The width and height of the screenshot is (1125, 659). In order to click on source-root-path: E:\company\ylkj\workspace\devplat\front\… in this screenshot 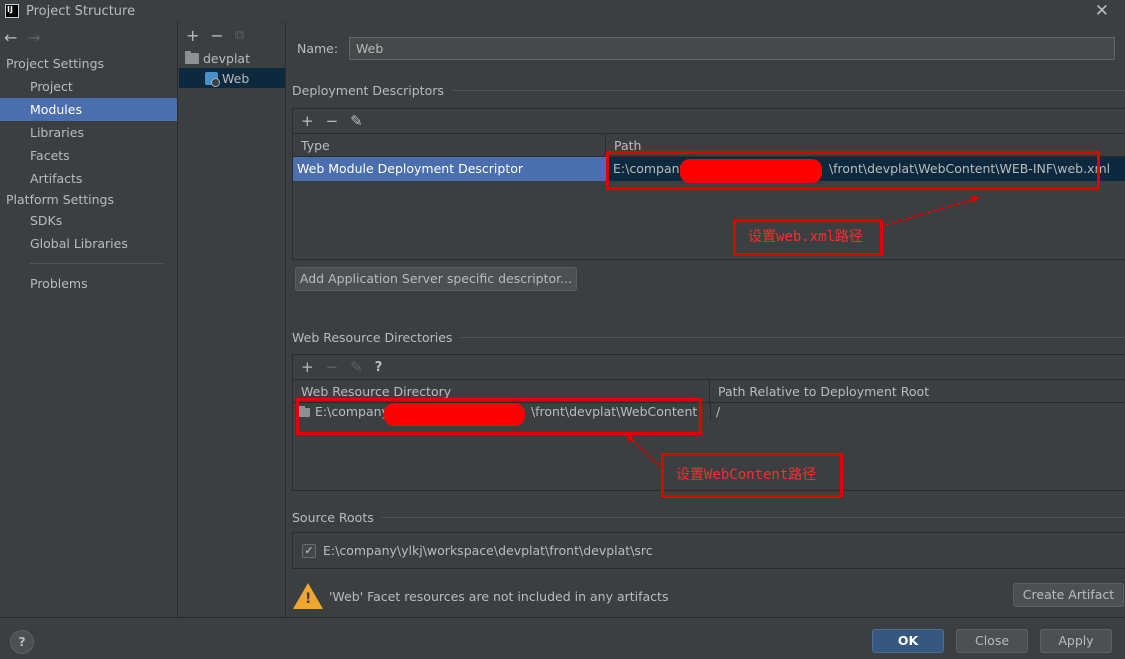, I will do `click(488, 550)`.